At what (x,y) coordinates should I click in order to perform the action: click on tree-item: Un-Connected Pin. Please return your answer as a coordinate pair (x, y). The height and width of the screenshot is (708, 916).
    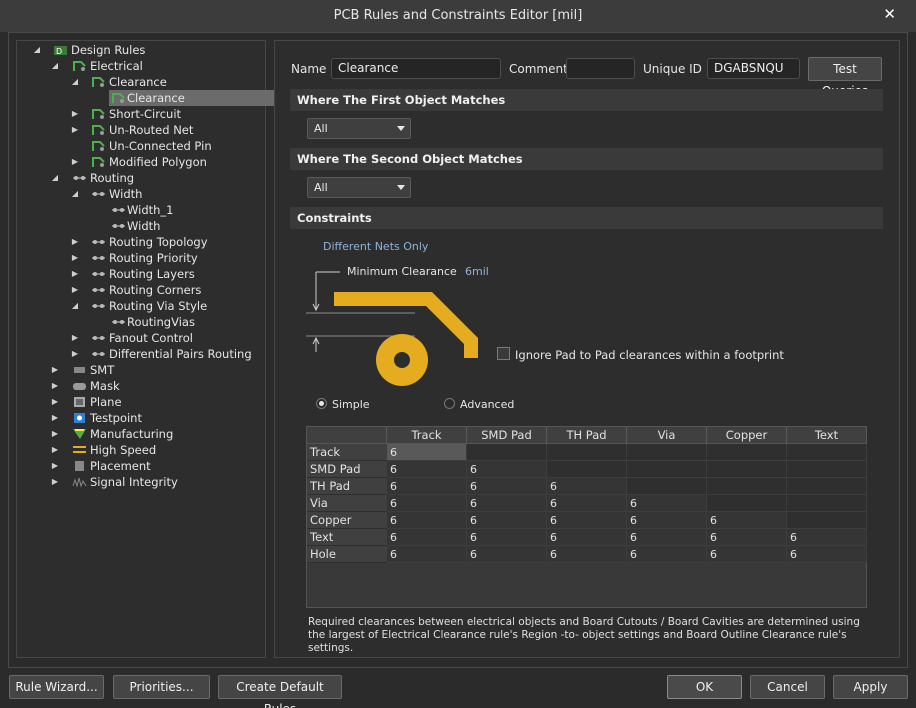
    Looking at the image, I should click on (141, 146).